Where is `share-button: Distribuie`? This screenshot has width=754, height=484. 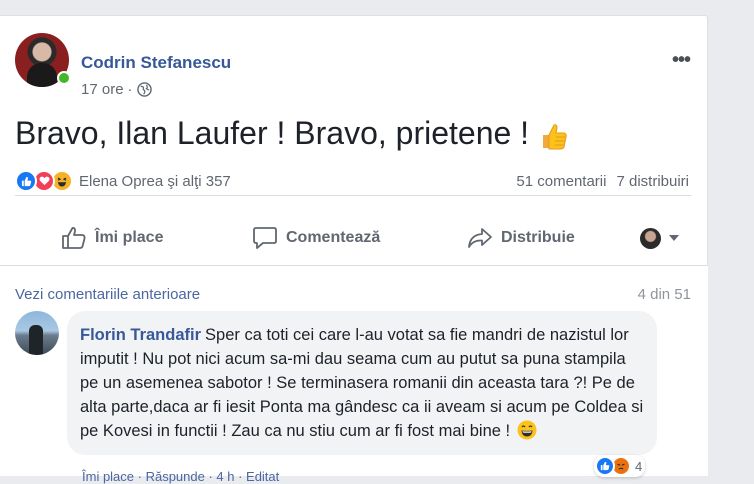
share-button: Distribuie is located at coordinates (521, 238).